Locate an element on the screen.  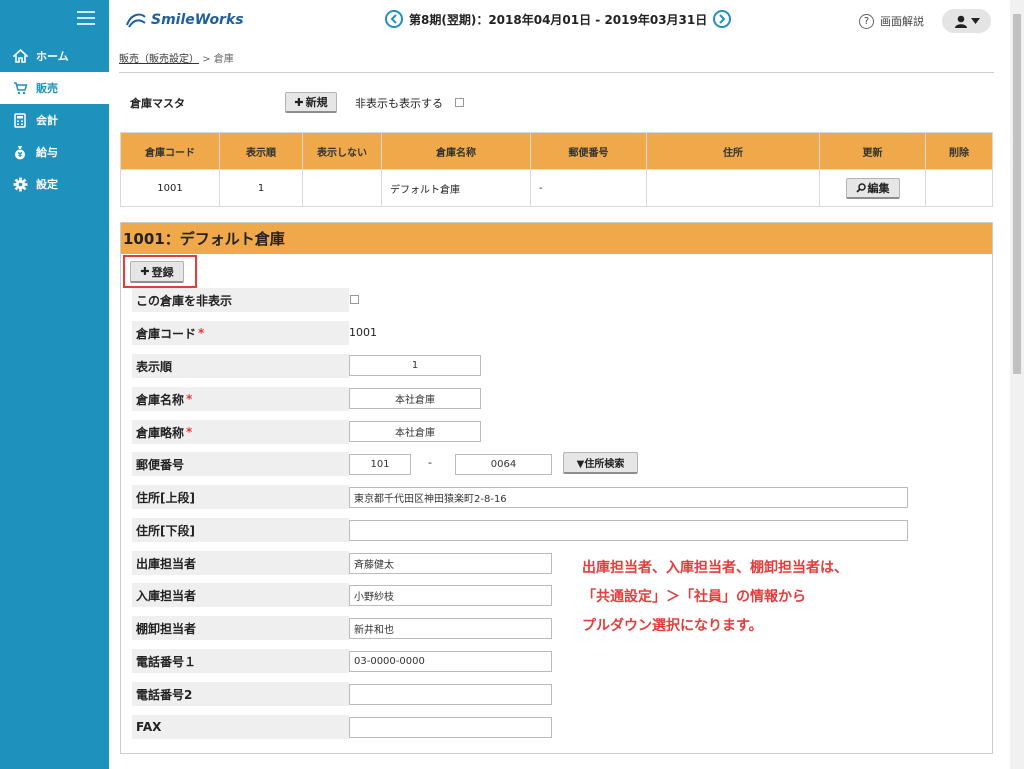
breadcrumb: 販売（販売設定） > 倉庫 is located at coordinates (176, 57).